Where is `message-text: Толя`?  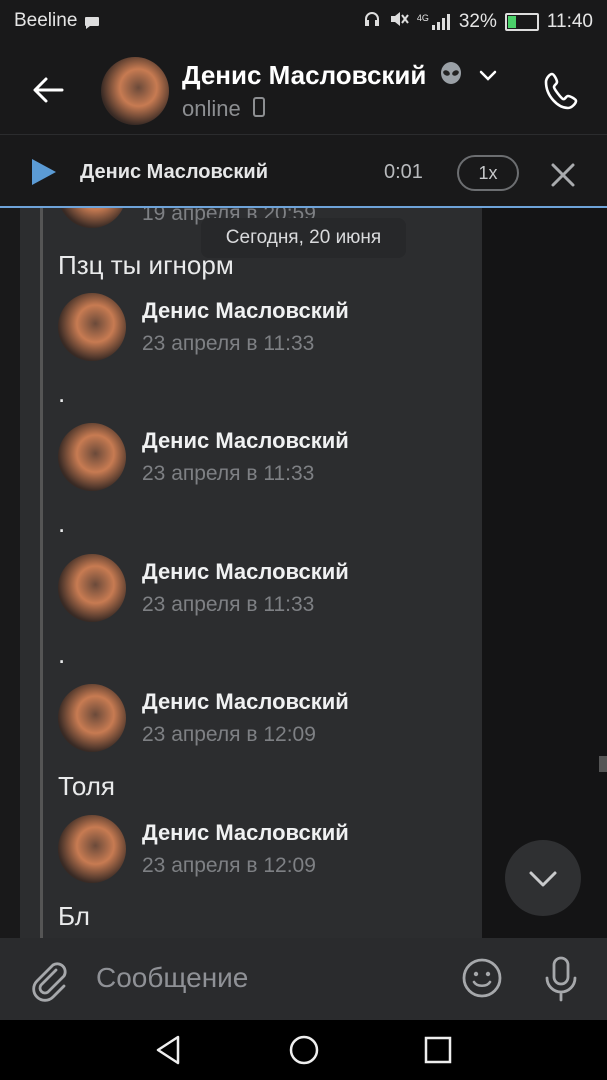
message-text: Толя is located at coordinates (86, 786).